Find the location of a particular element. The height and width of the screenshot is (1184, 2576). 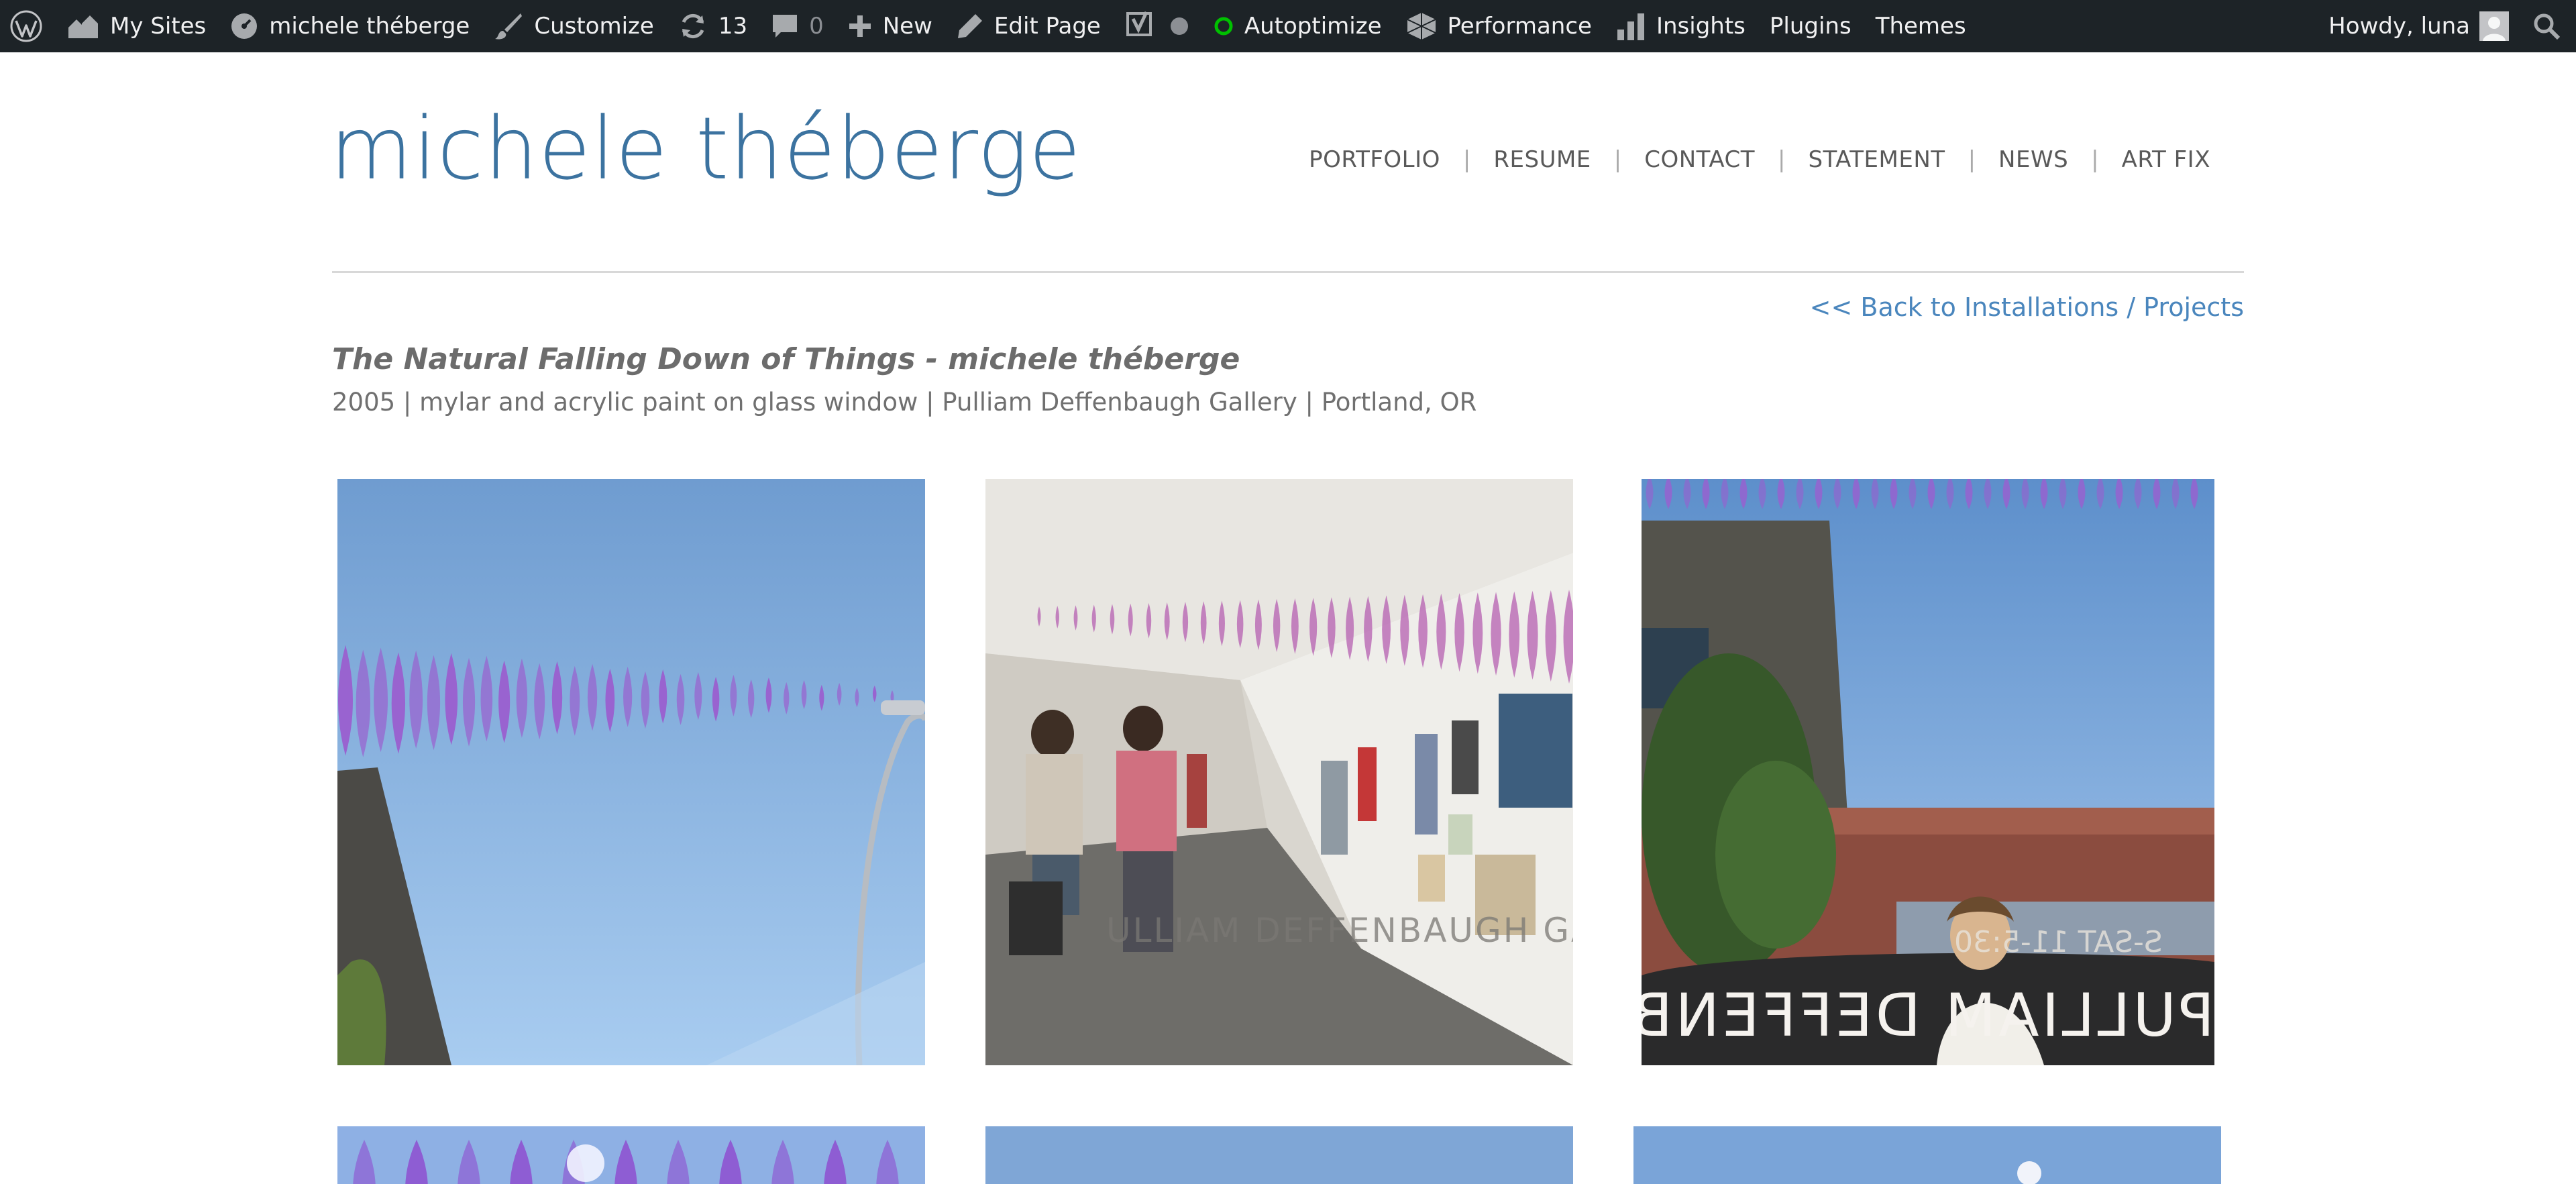

window-text-hours: S-SAT 11-5:30 is located at coordinates (2058, 942).